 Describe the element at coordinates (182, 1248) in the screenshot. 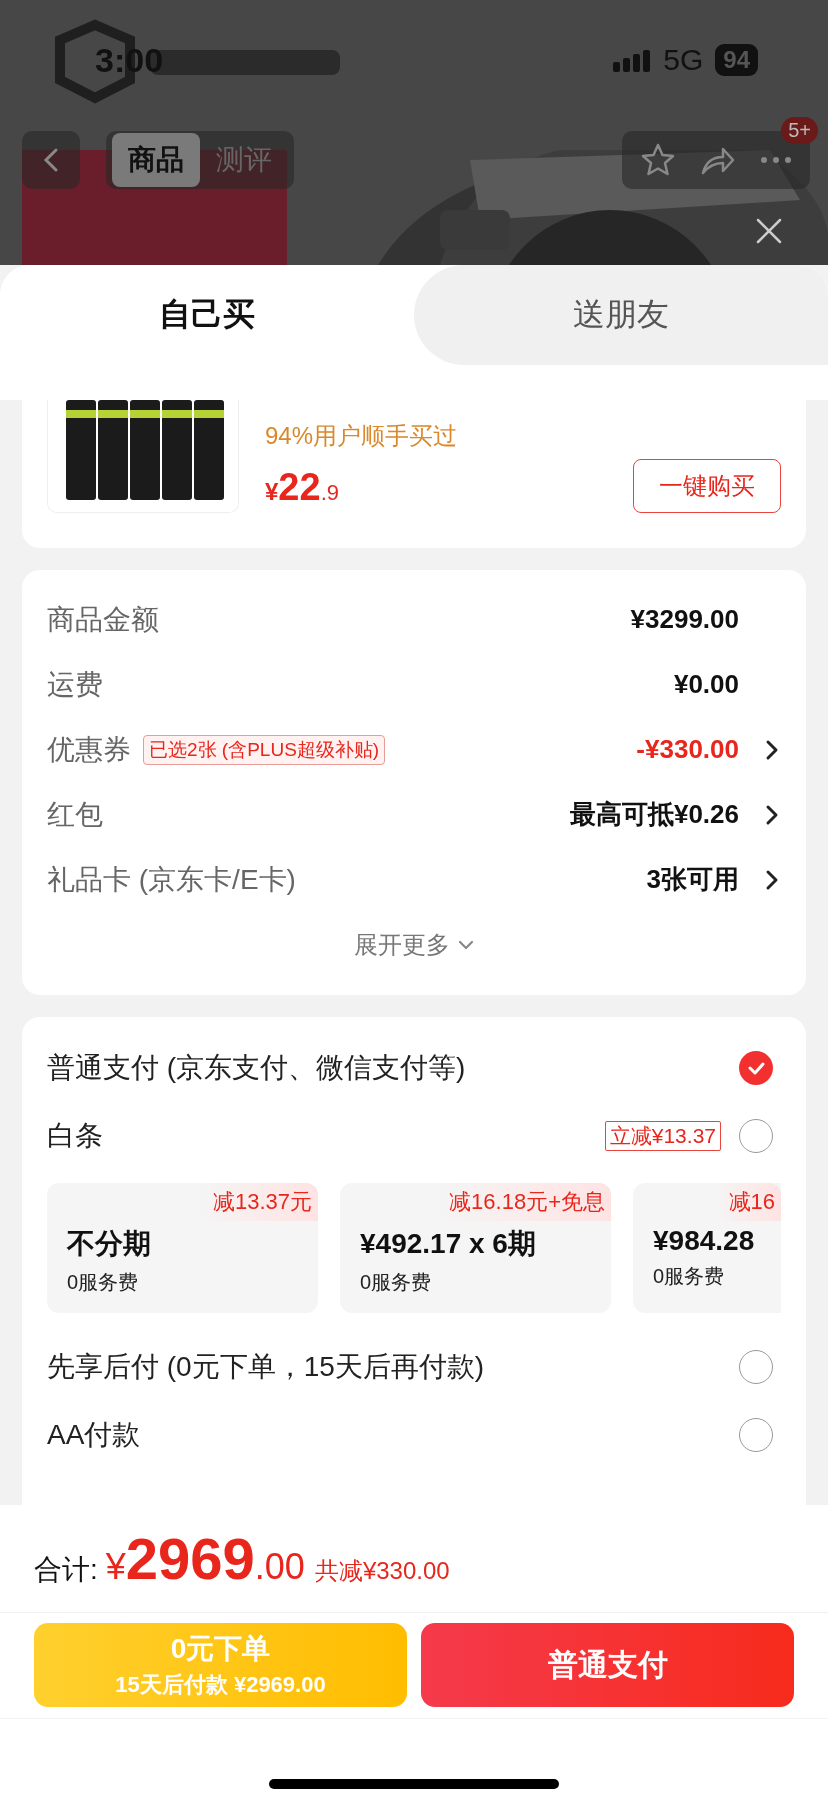

I see `installment-card: 减13.37元 不分期 0服务费` at that location.